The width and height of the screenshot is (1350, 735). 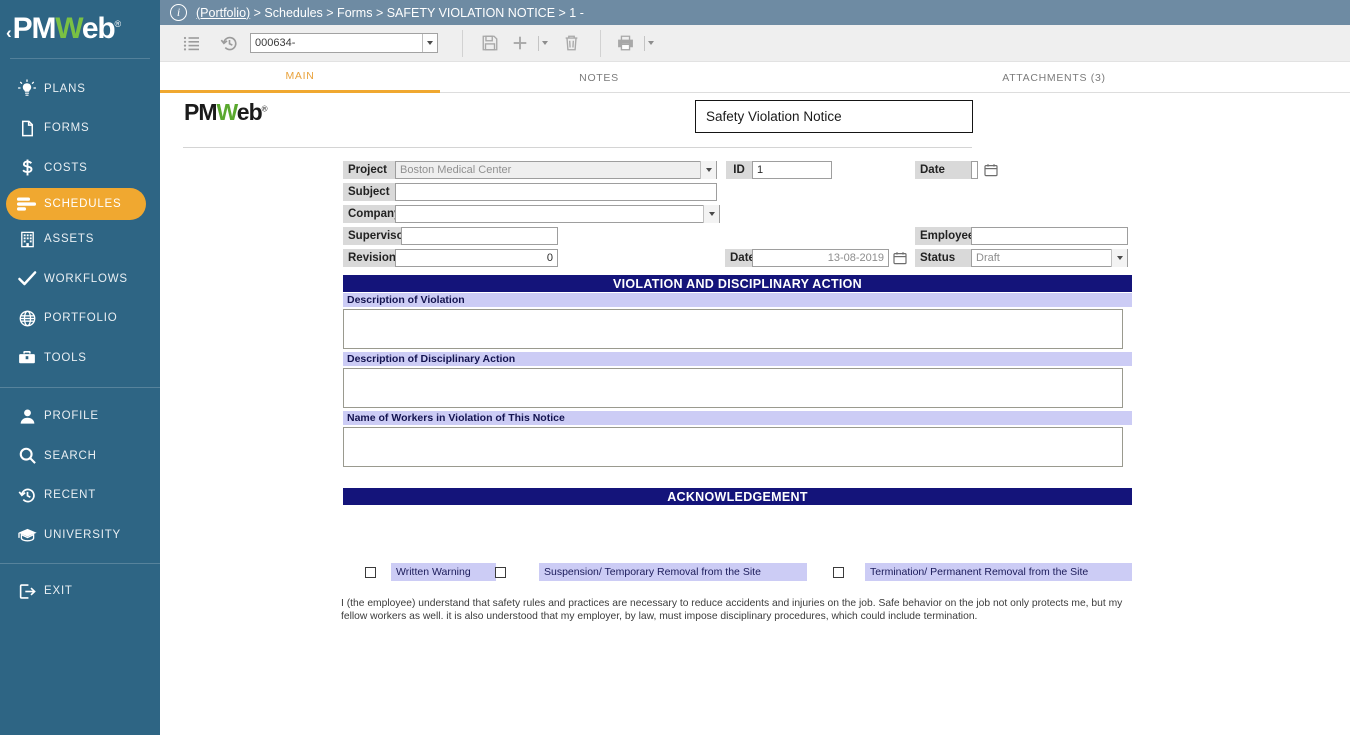 What do you see at coordinates (80, 563) in the screenshot?
I see `sidebar-divider` at bounding box center [80, 563].